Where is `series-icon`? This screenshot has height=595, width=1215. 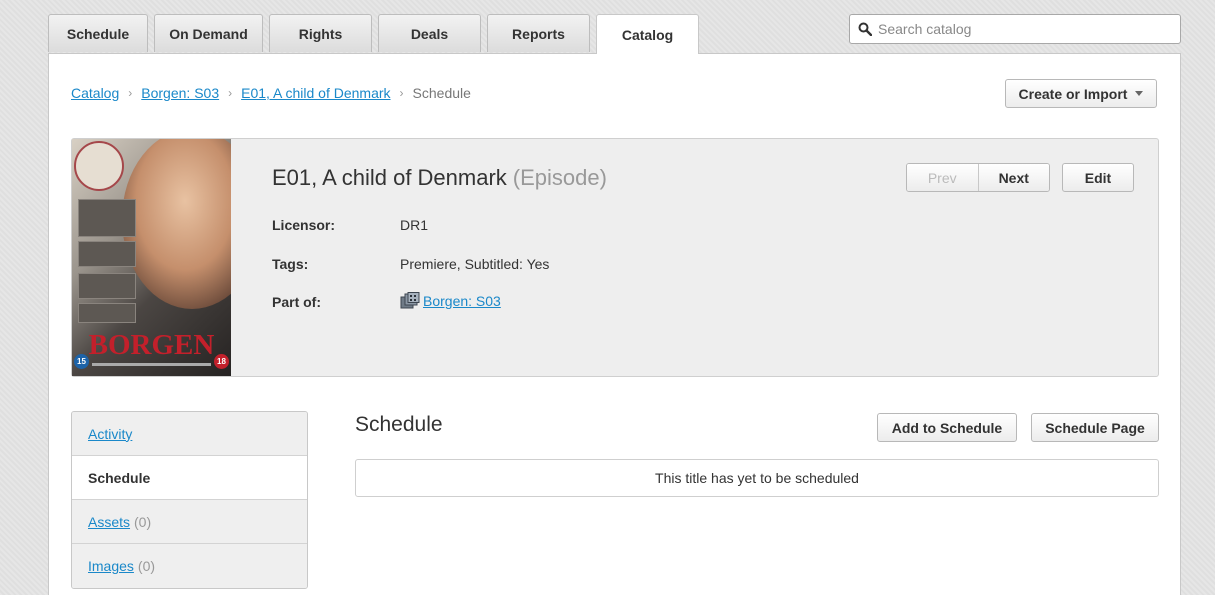 series-icon is located at coordinates (410, 300).